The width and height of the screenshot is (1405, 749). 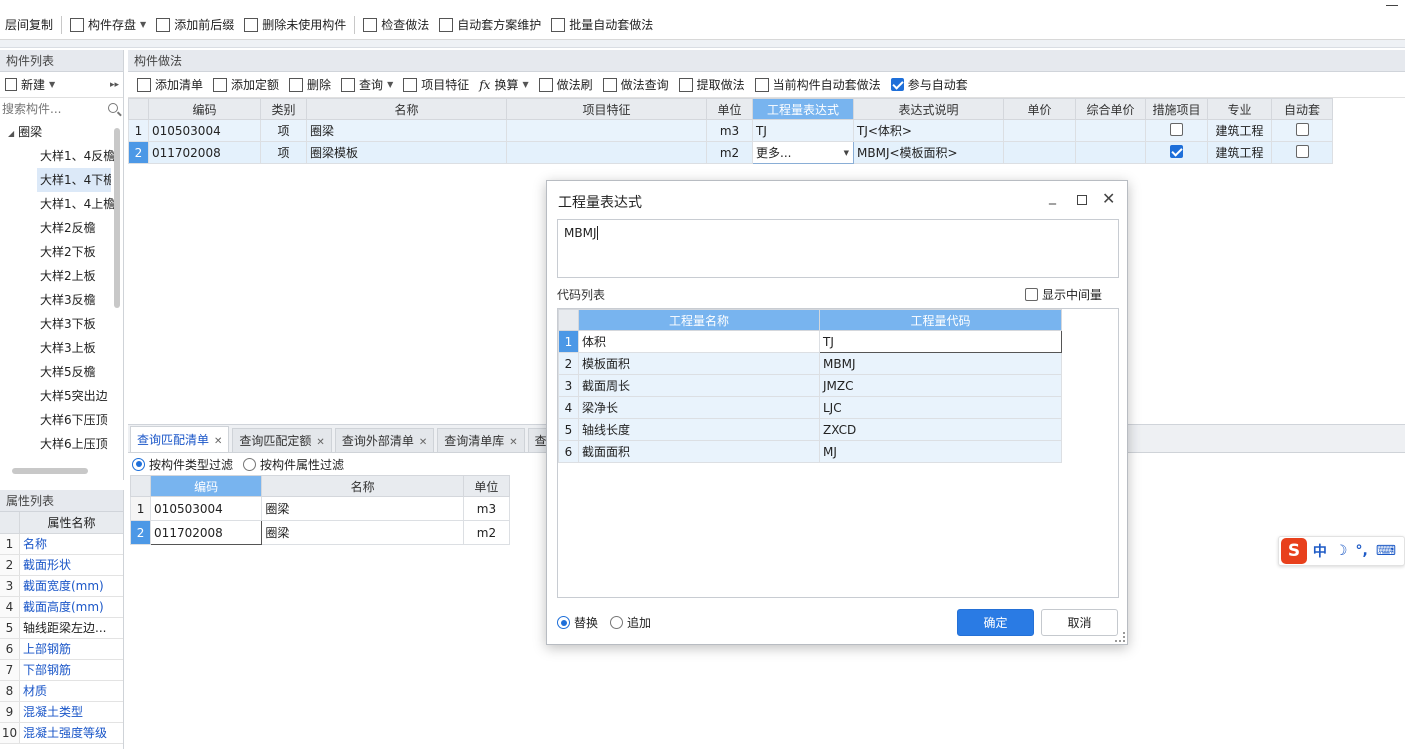 I want to click on property-name: 混凝土强度等级, so click(x=71, y=733).